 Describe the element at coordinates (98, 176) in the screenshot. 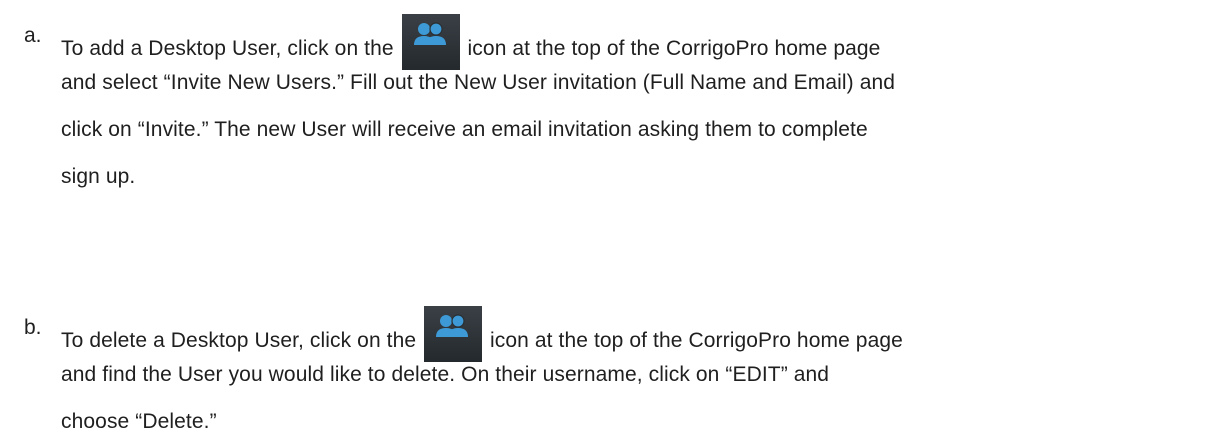

I see `text-line: sign up.` at that location.